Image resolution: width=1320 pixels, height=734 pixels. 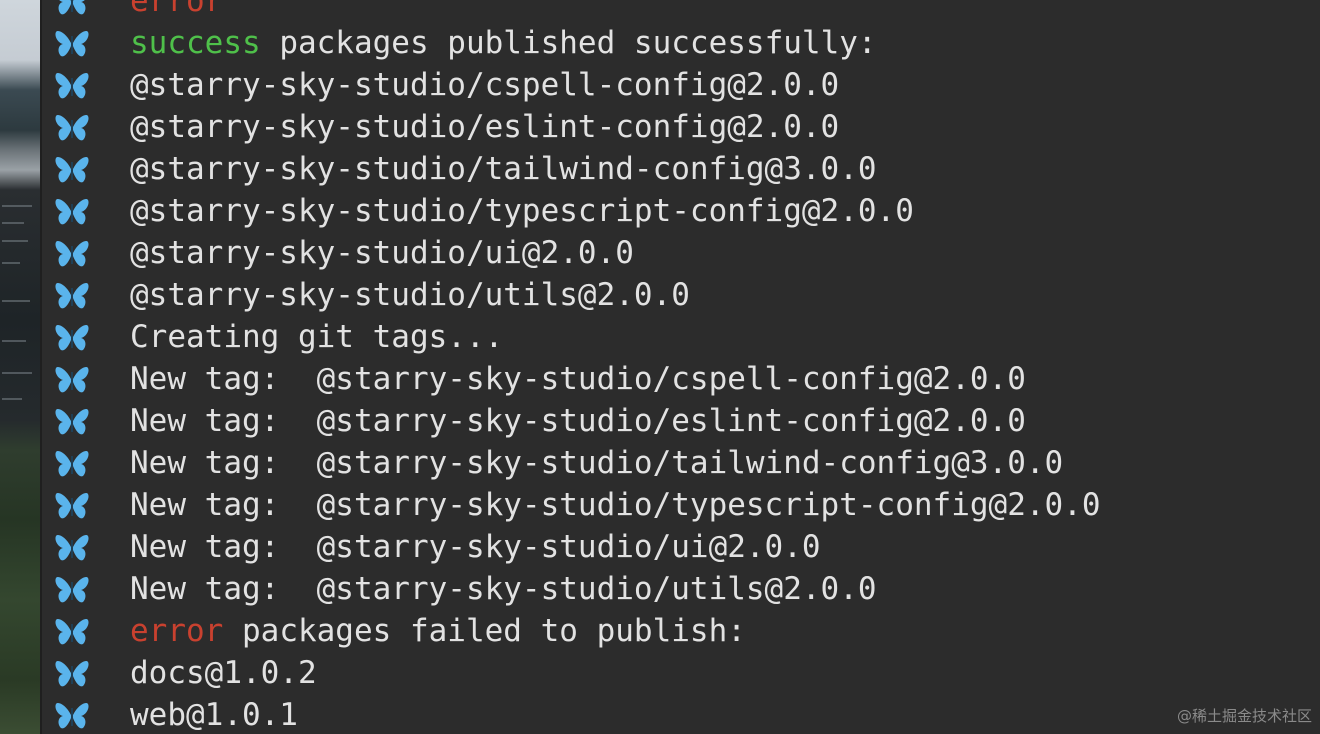 I want to click on terminal-line-content: New tag: @starry-sky-studio/utils@2.0.0, so click(x=503, y=589).